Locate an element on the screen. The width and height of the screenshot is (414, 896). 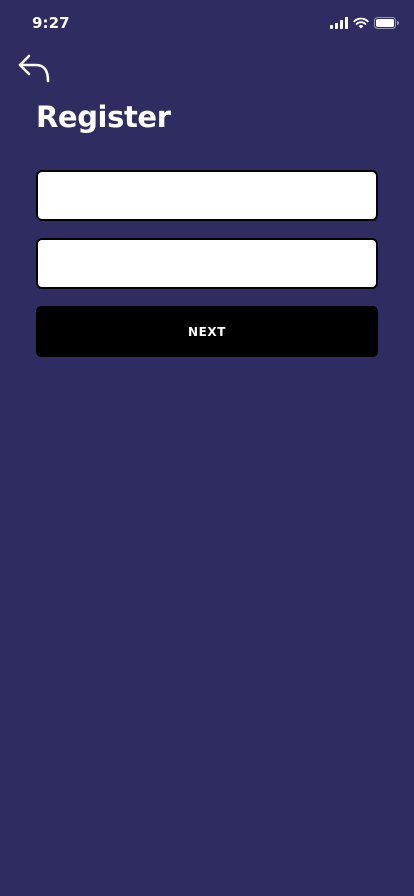
signal-icon is located at coordinates (339, 23).